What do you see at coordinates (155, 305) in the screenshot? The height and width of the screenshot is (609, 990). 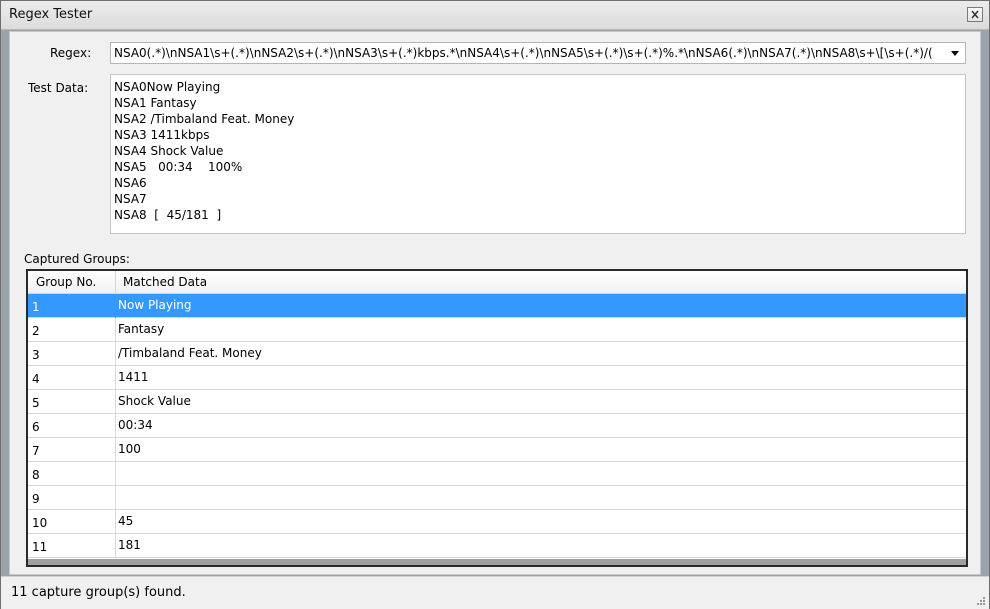 I see `matched-data-cell: Now Playing` at bounding box center [155, 305].